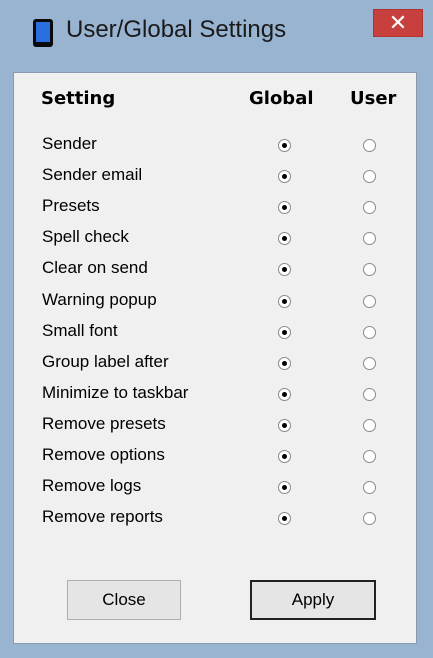 The image size is (433, 658). I want to click on setting-label: Remove logs, so click(92, 486).